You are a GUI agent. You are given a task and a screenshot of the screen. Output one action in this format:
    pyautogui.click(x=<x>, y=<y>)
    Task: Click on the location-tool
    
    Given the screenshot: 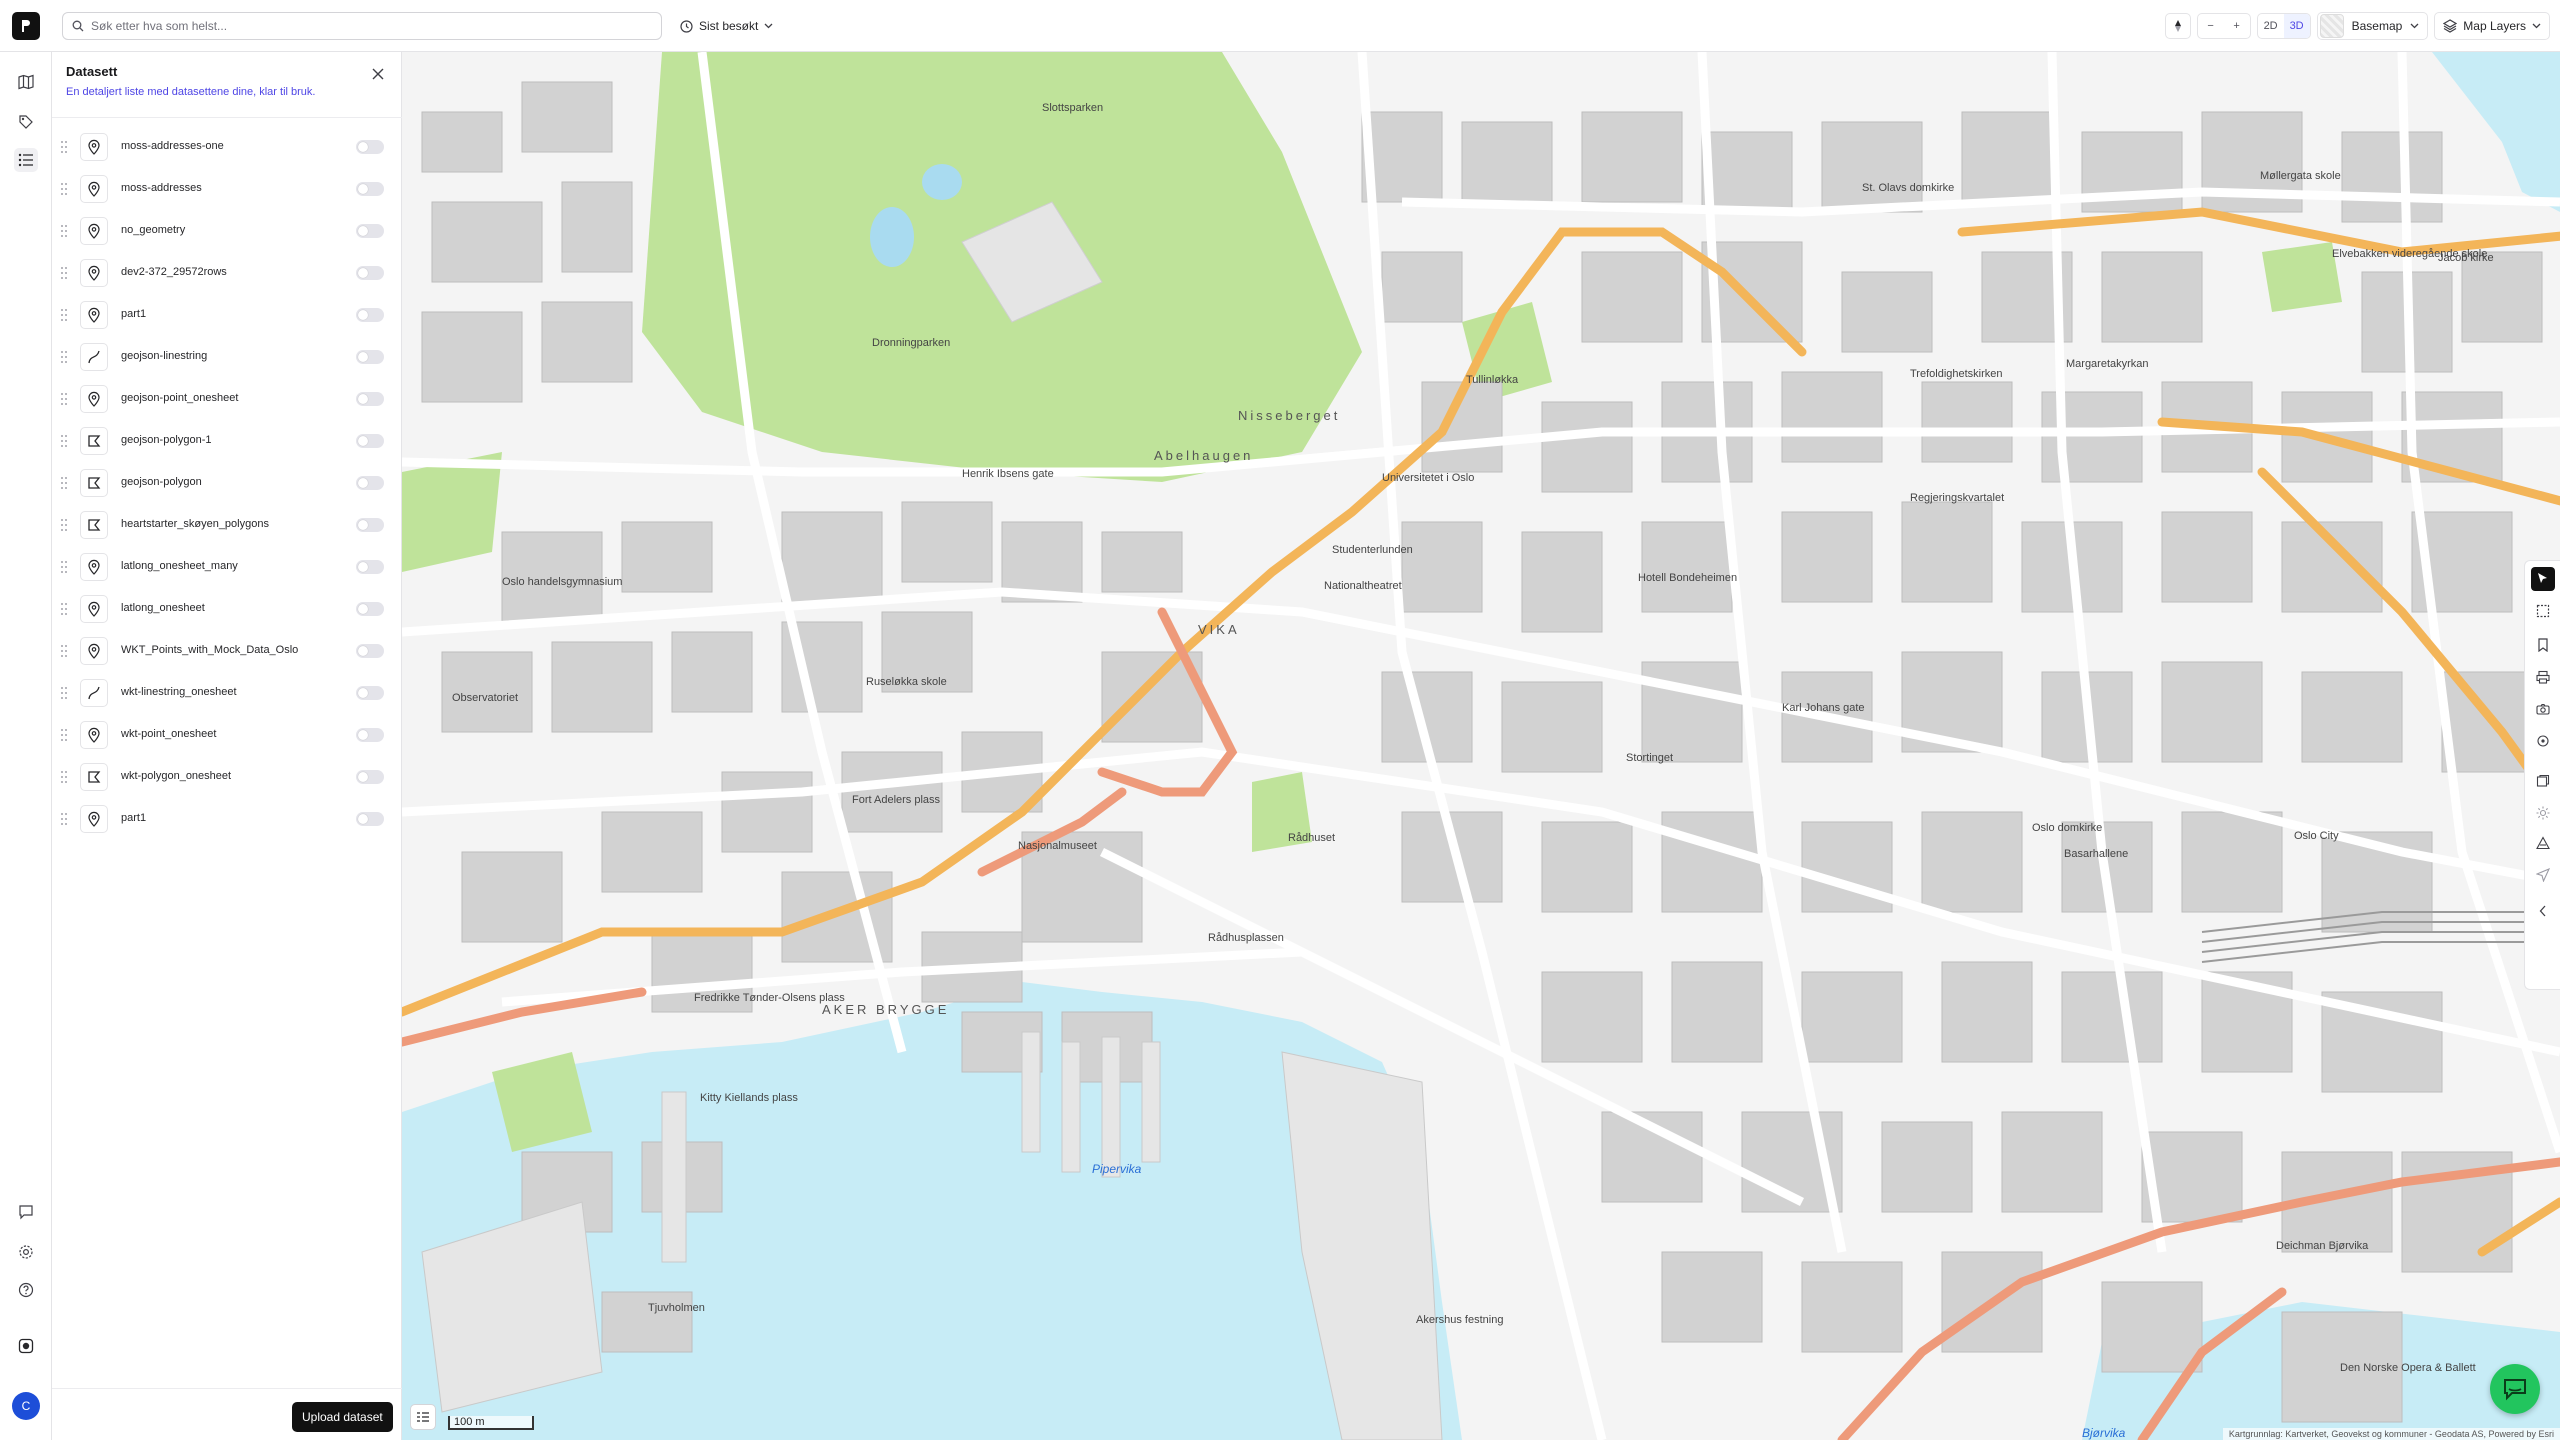 What is the action you would take?
    pyautogui.click(x=2543, y=741)
    